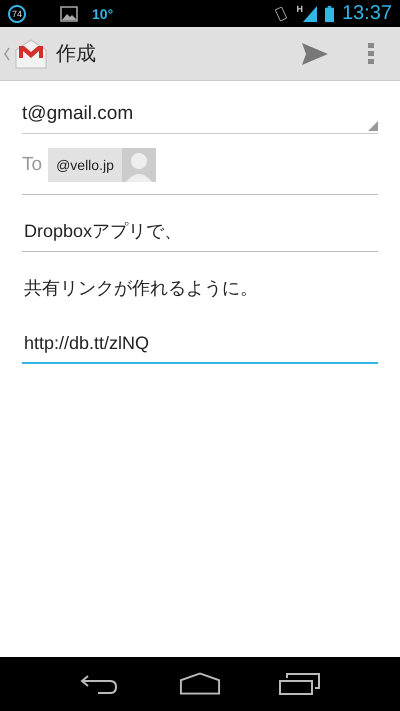 This screenshot has height=711, width=400. I want to click on message-text-field: Dropboxアプリで、, so click(200, 223).